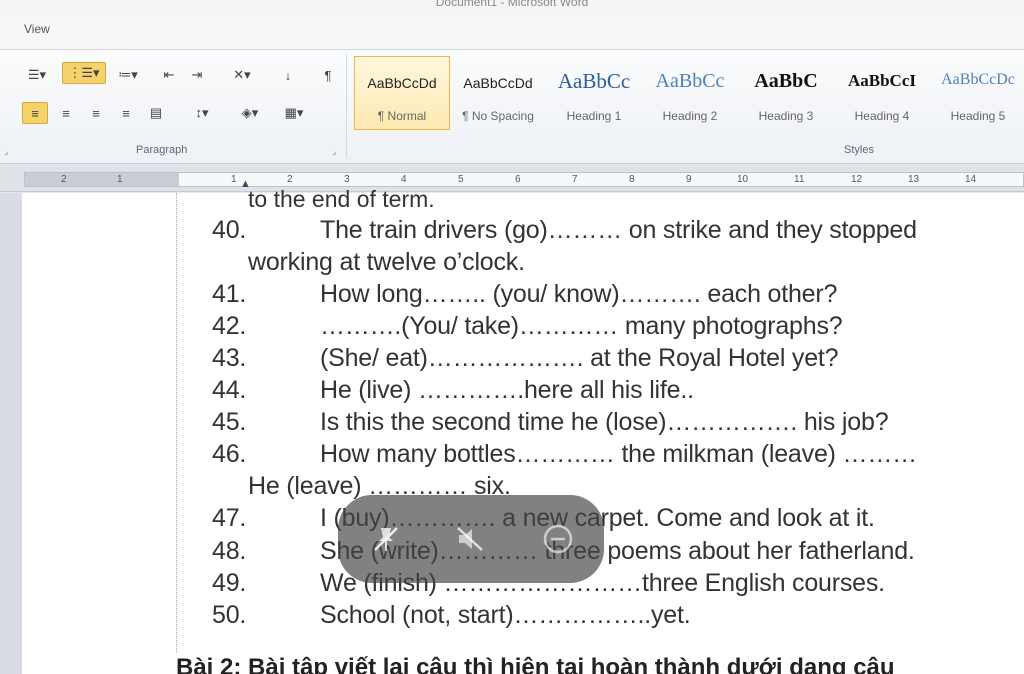 This screenshot has width=1024, height=674. Describe the element at coordinates (581, 326) in the screenshot. I see `item-text: ……….(You/ take)………… many photographs?` at that location.